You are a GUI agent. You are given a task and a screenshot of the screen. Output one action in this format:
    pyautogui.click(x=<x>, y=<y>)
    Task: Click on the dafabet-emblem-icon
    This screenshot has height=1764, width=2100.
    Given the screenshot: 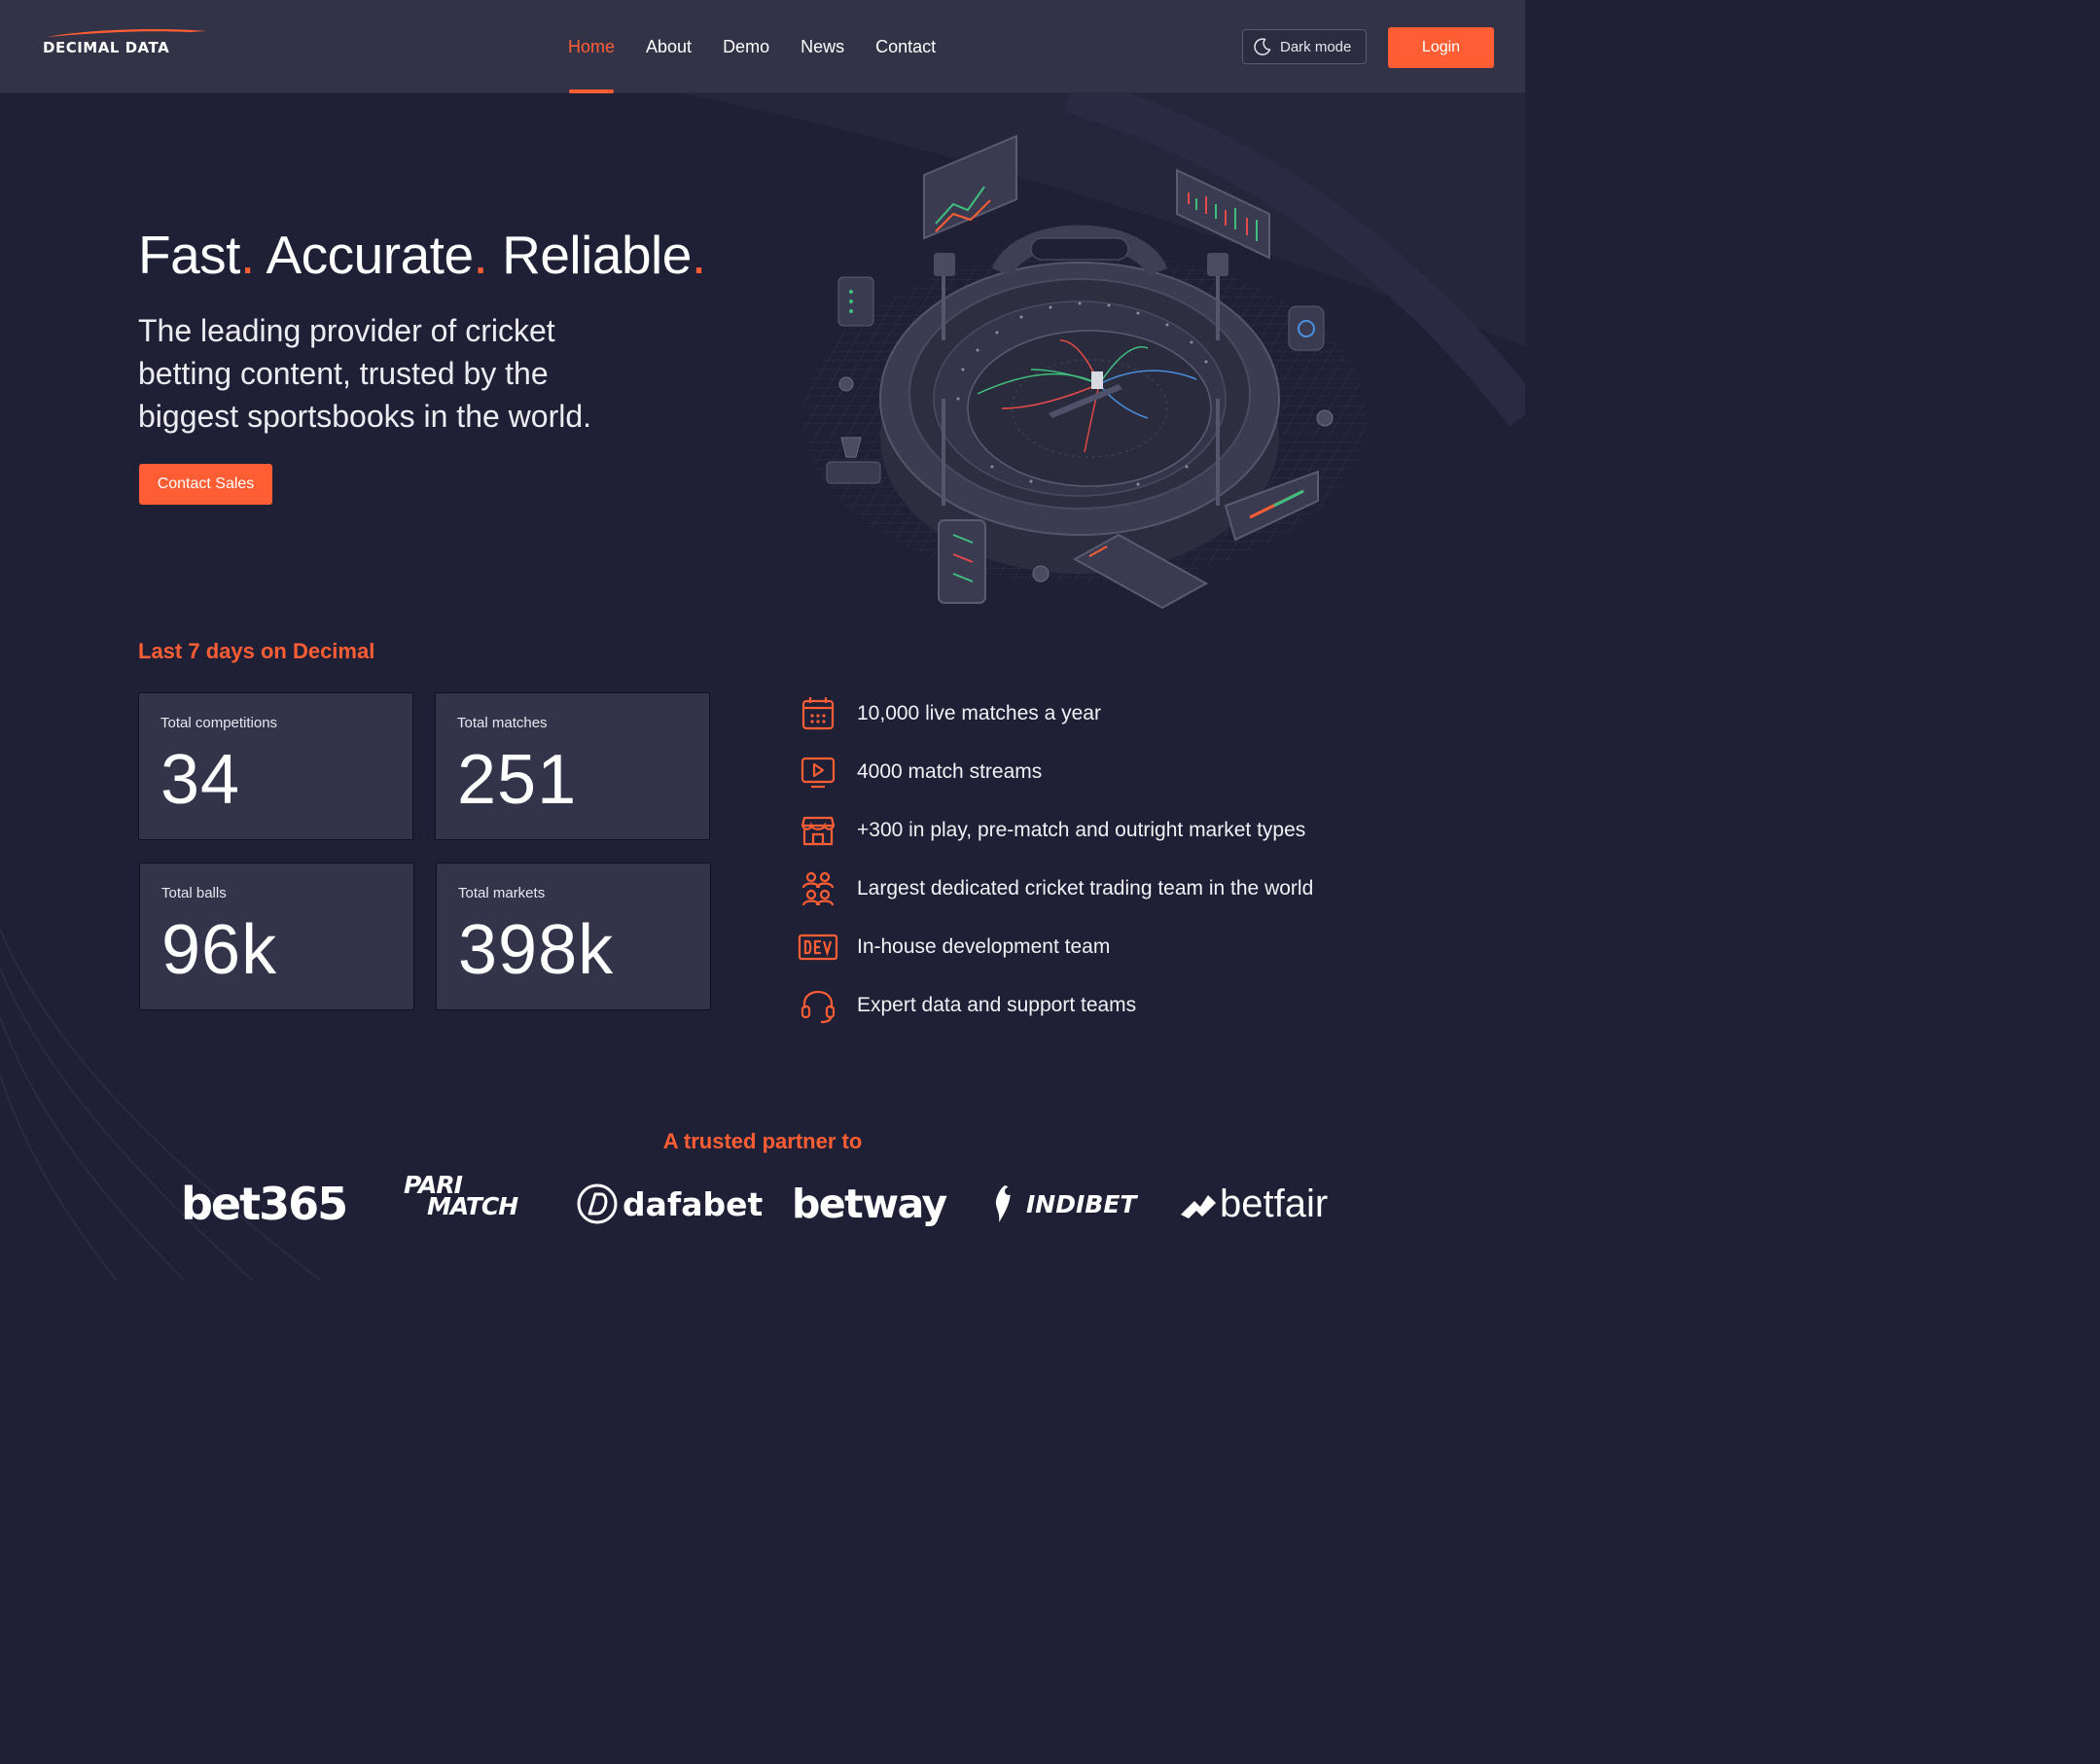 What is the action you would take?
    pyautogui.click(x=597, y=1203)
    